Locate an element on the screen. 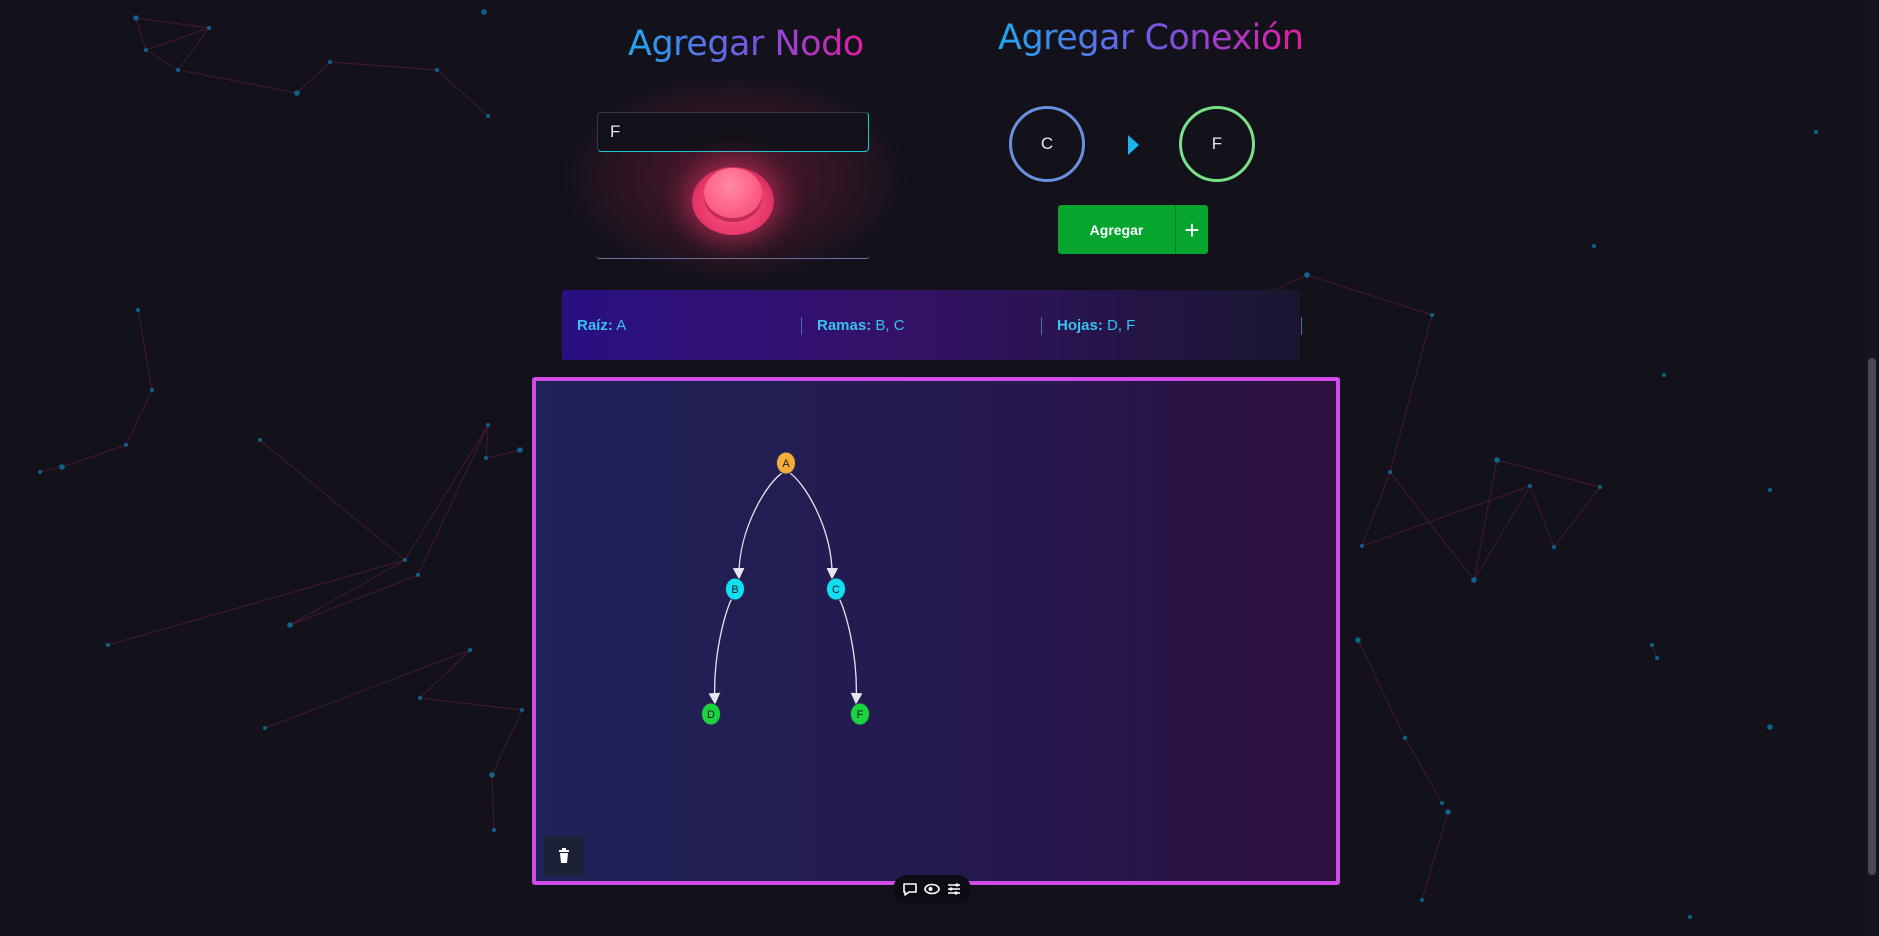 This screenshot has width=1879, height=936. tree-summary-bar: Raíz: A Ramas: B, C Hojas: D, F is located at coordinates (932, 325).